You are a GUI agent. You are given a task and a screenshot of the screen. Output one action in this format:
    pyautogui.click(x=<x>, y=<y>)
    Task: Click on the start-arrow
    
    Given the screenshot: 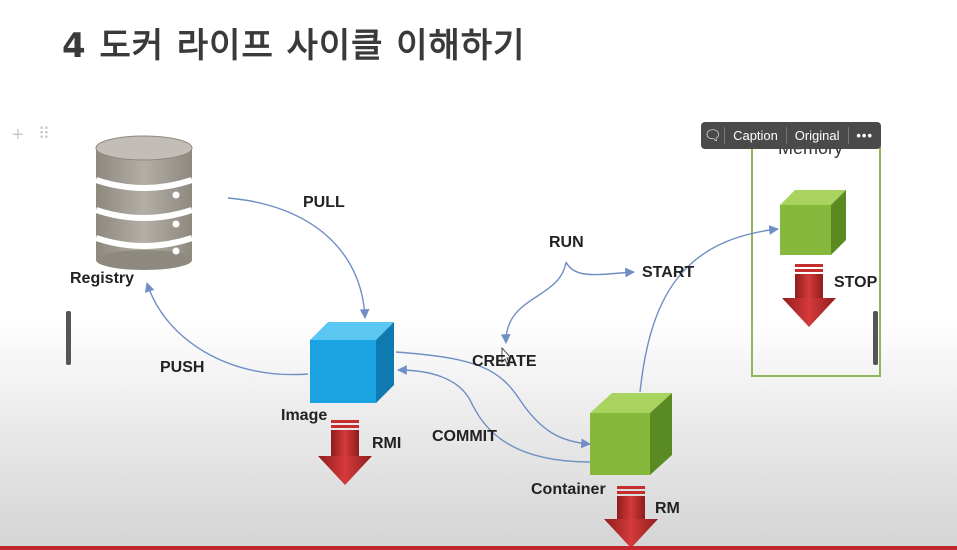 What is the action you would take?
    pyautogui.click(x=709, y=309)
    